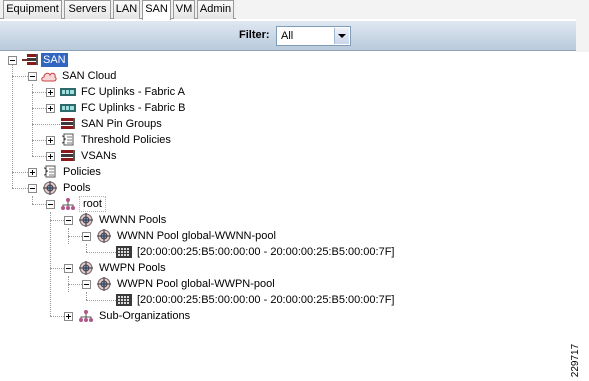  I want to click on tree-label: WWPN Pools, so click(132, 268).